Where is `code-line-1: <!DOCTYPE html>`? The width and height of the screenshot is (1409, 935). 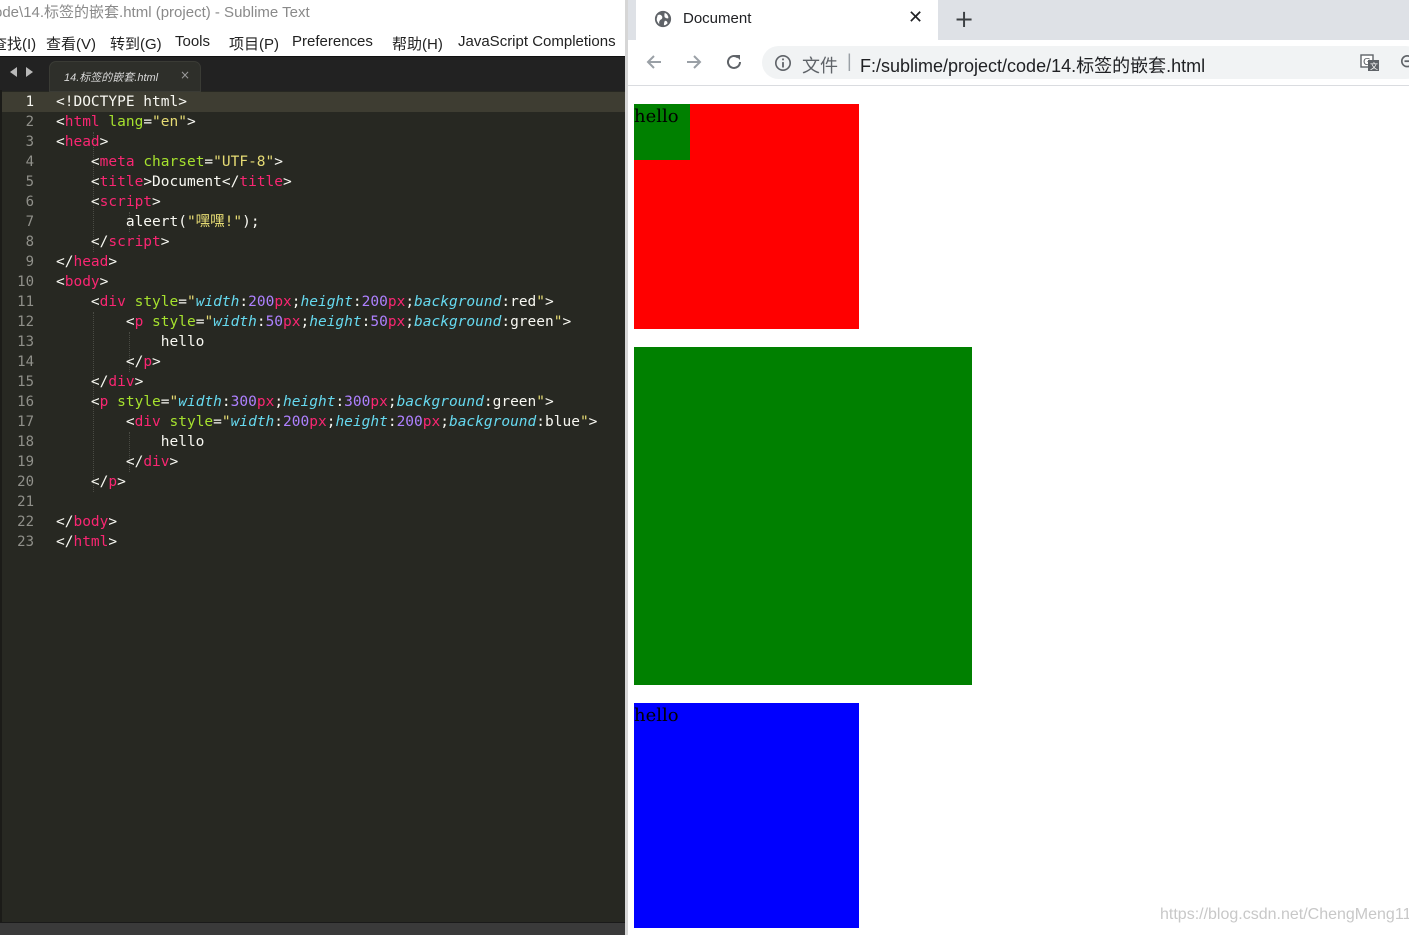
code-line-1: <!DOCTYPE html> is located at coordinates (121, 102).